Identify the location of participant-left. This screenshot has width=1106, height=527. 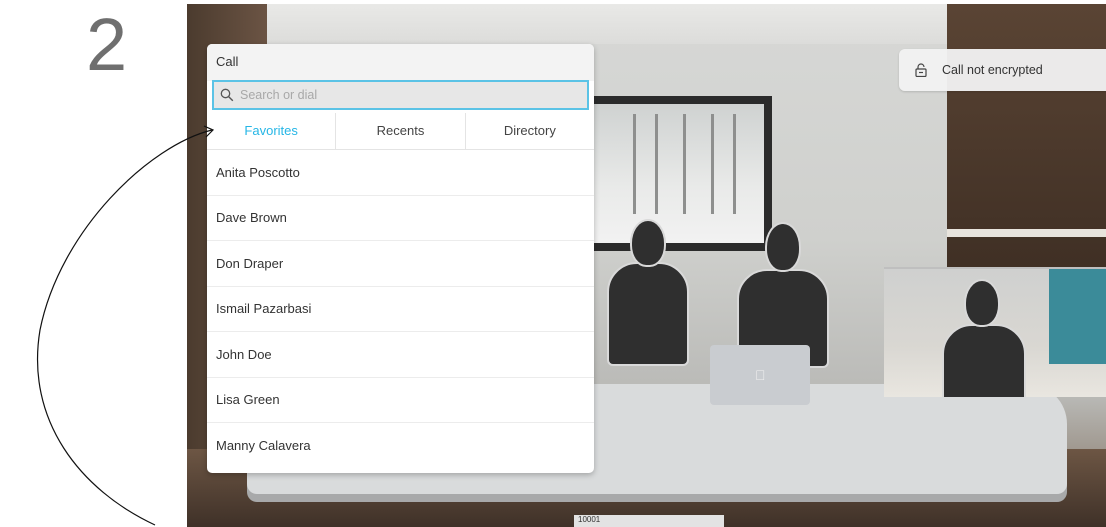
(648, 314).